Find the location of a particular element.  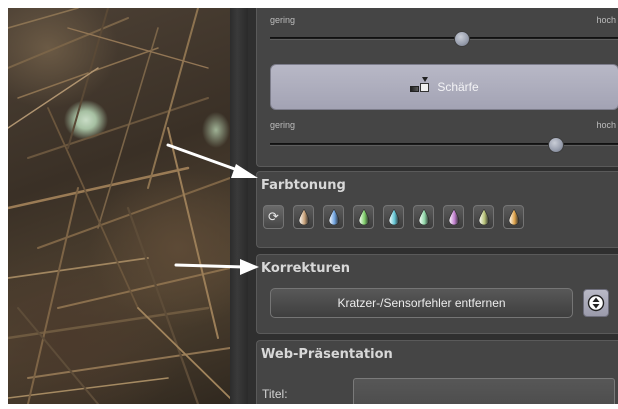

annotation-arrows is located at coordinates (212, 209).